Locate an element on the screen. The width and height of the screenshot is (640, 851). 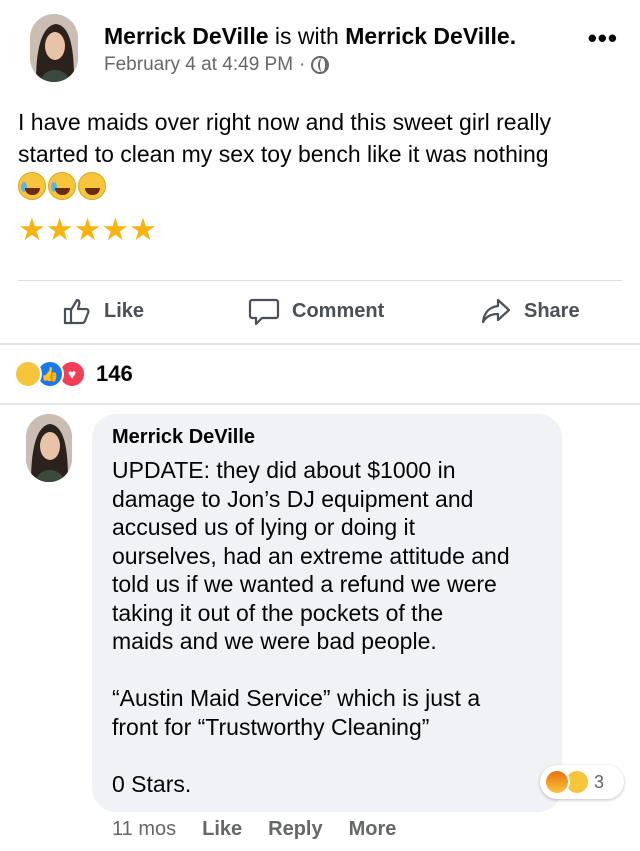
share-arrow-icon is located at coordinates (496, 311).